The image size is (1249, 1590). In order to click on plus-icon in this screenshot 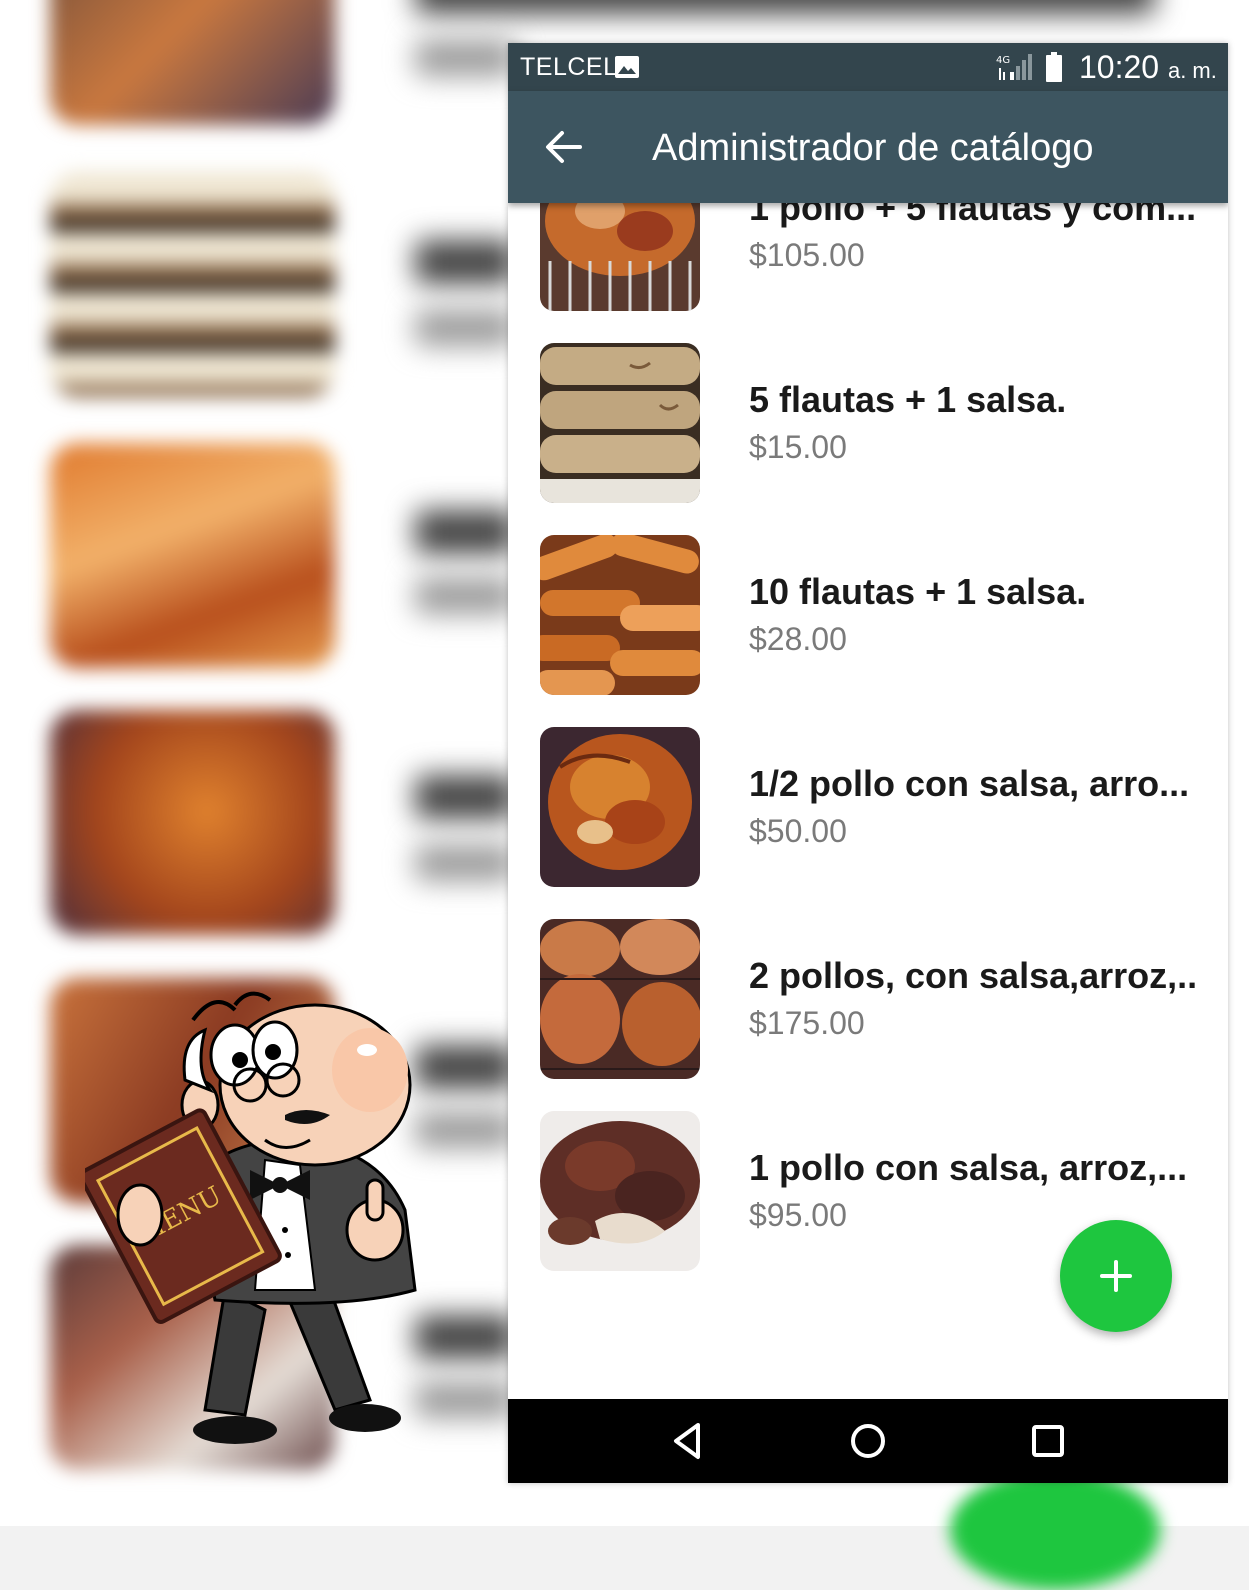, I will do `click(1116, 1276)`.